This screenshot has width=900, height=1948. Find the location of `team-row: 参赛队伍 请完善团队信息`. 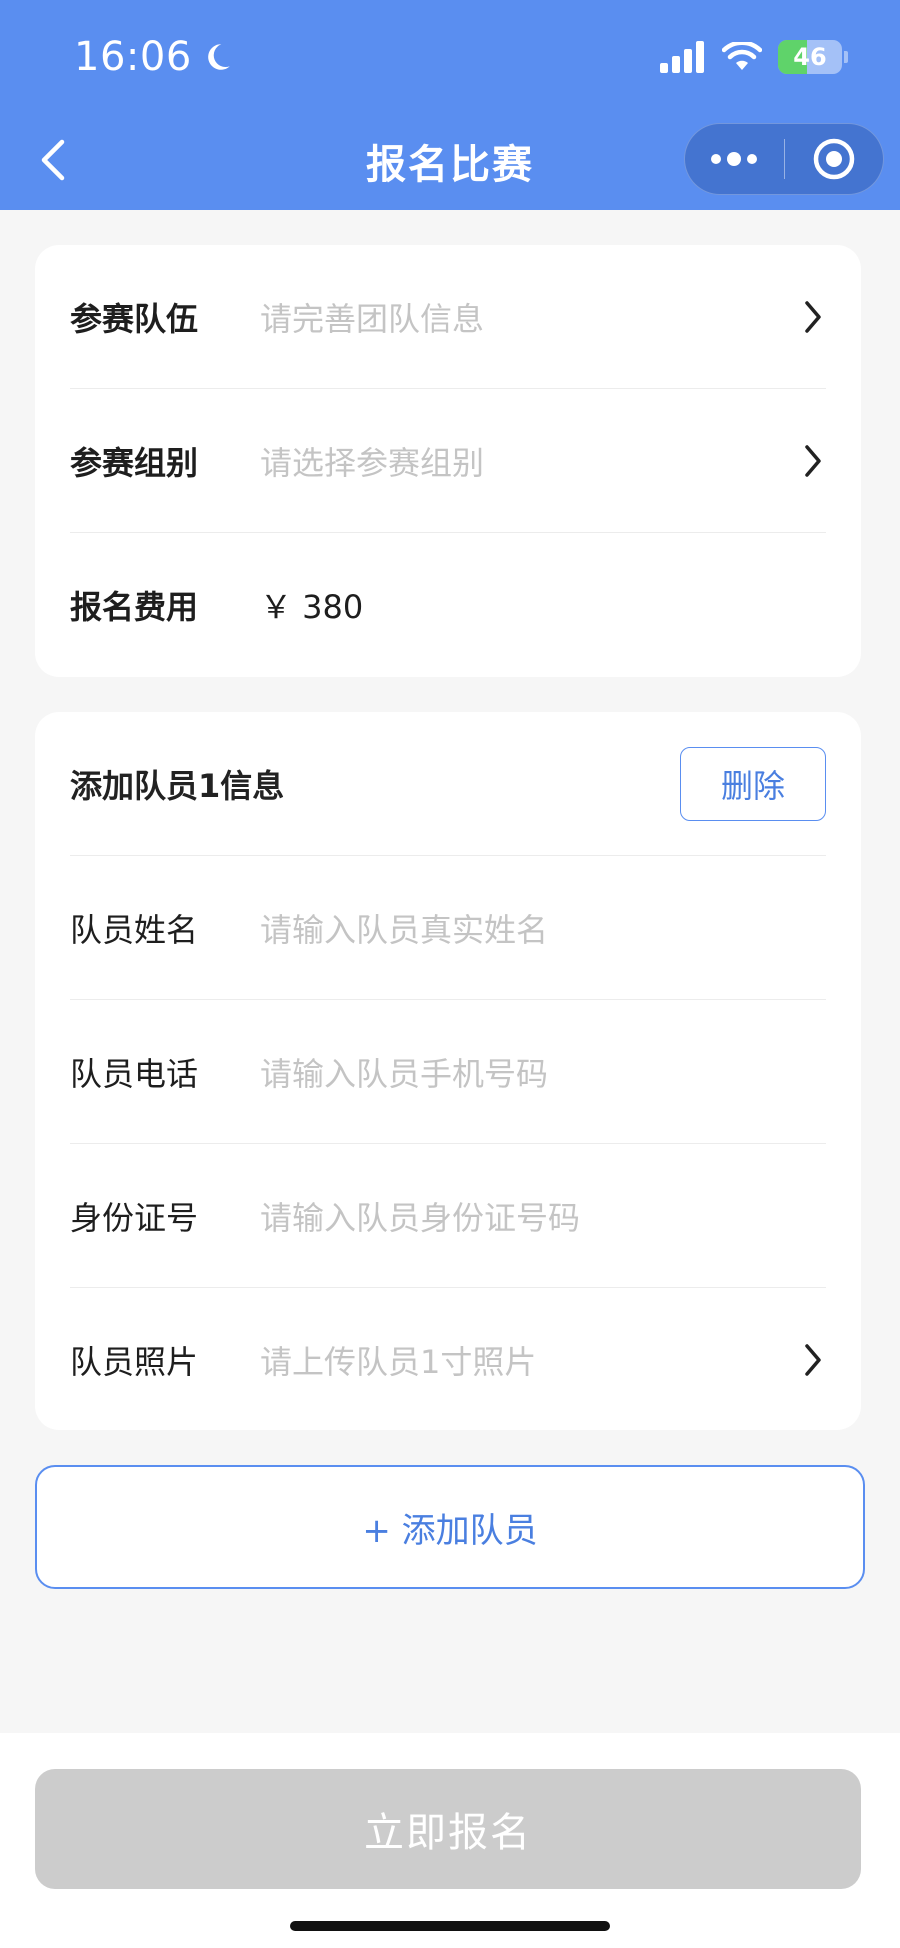

team-row: 参赛队伍 请完善团队信息 is located at coordinates (448, 317).